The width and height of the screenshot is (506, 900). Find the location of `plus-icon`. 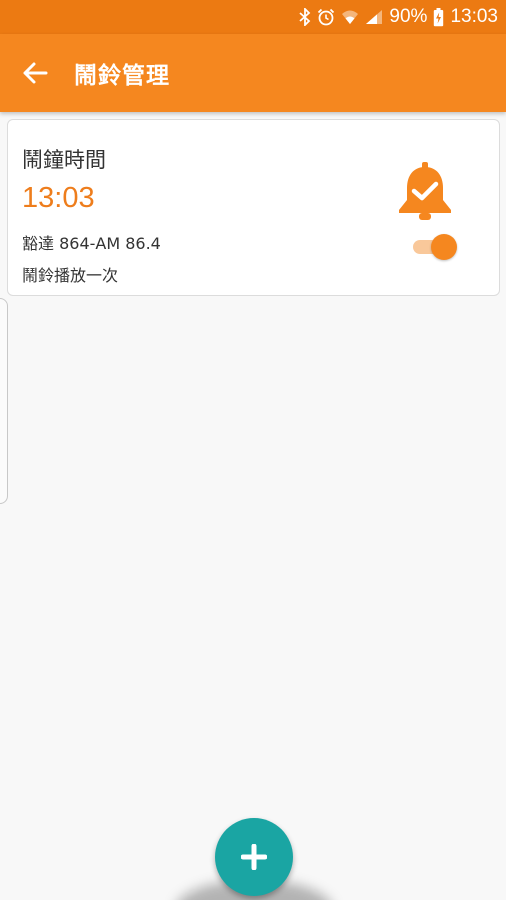

plus-icon is located at coordinates (254, 857).